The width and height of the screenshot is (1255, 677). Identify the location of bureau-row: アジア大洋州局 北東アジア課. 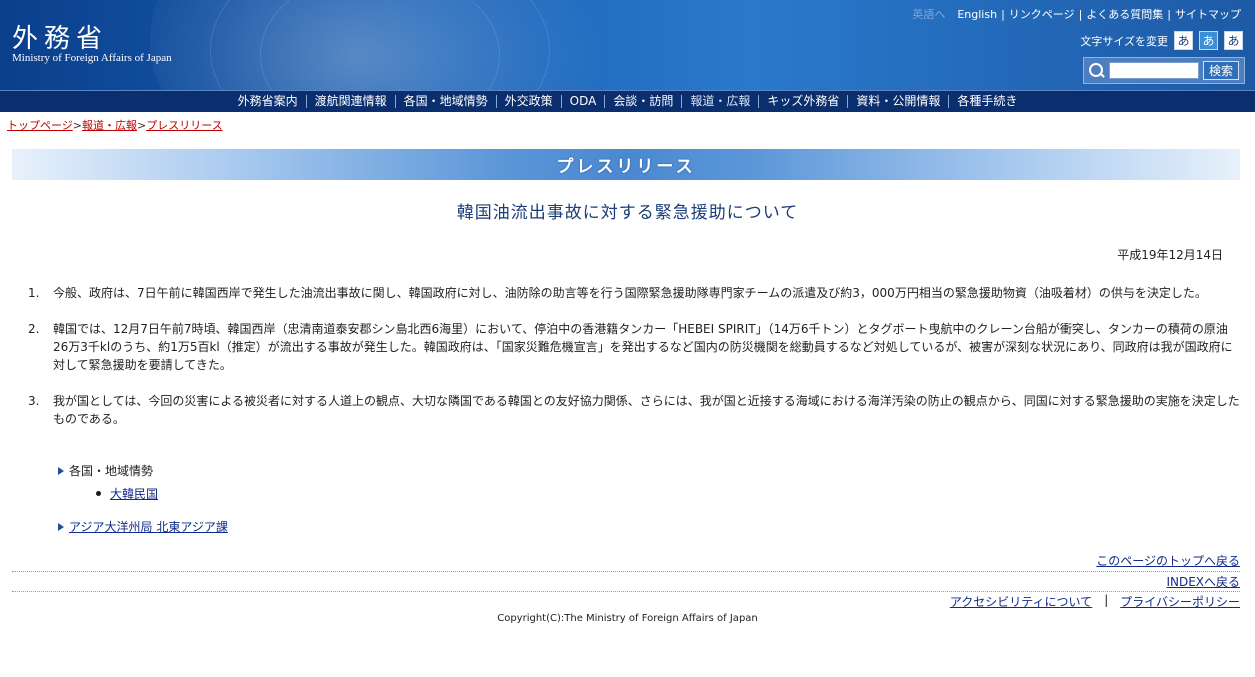
(143, 526).